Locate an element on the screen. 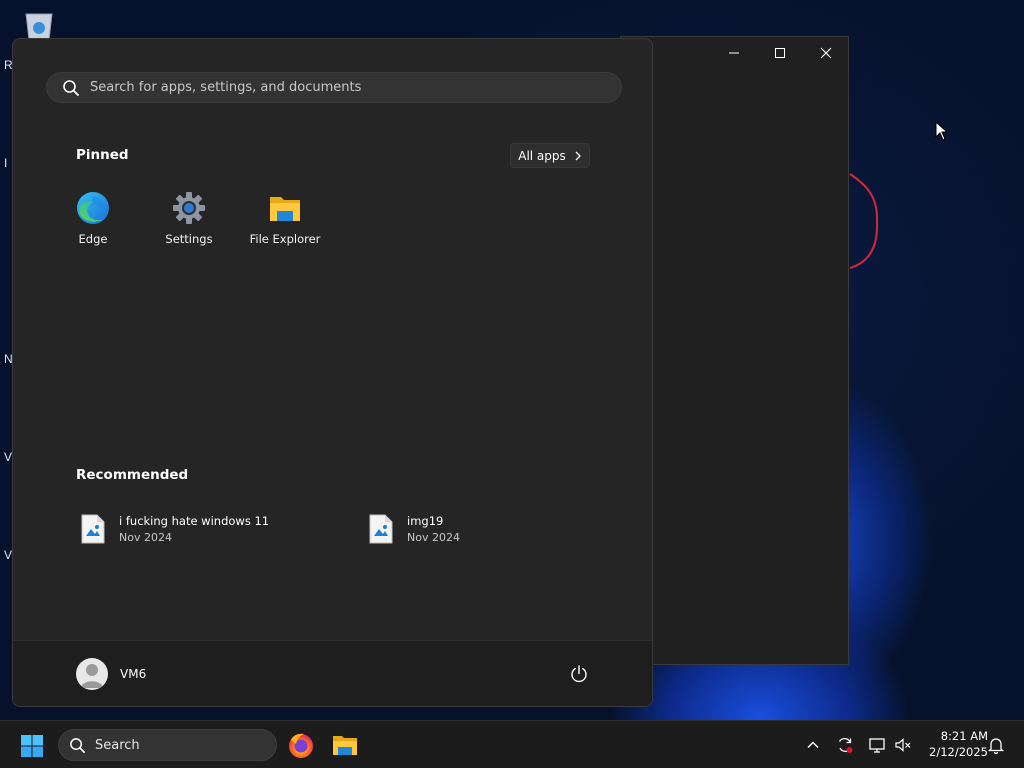  firefox-icon is located at coordinates (301, 745).